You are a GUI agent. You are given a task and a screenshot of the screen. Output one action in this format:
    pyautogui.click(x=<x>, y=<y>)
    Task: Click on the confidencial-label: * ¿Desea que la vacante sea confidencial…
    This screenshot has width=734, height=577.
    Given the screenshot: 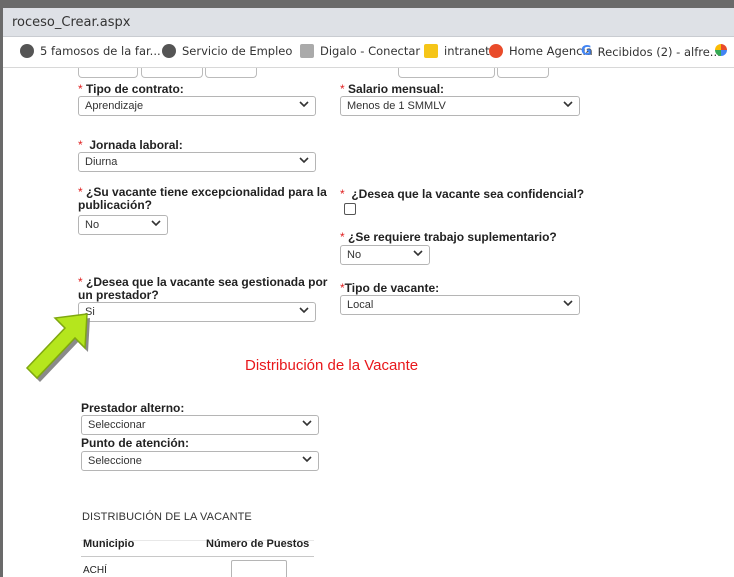 What is the action you would take?
    pyautogui.click(x=462, y=194)
    